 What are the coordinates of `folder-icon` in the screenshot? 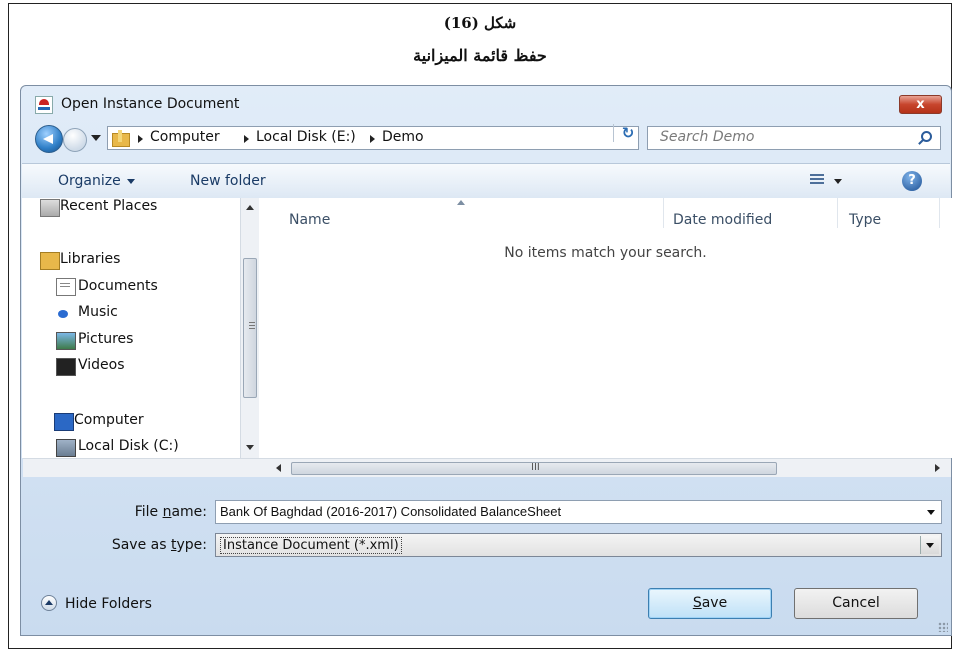 It's located at (121, 138).